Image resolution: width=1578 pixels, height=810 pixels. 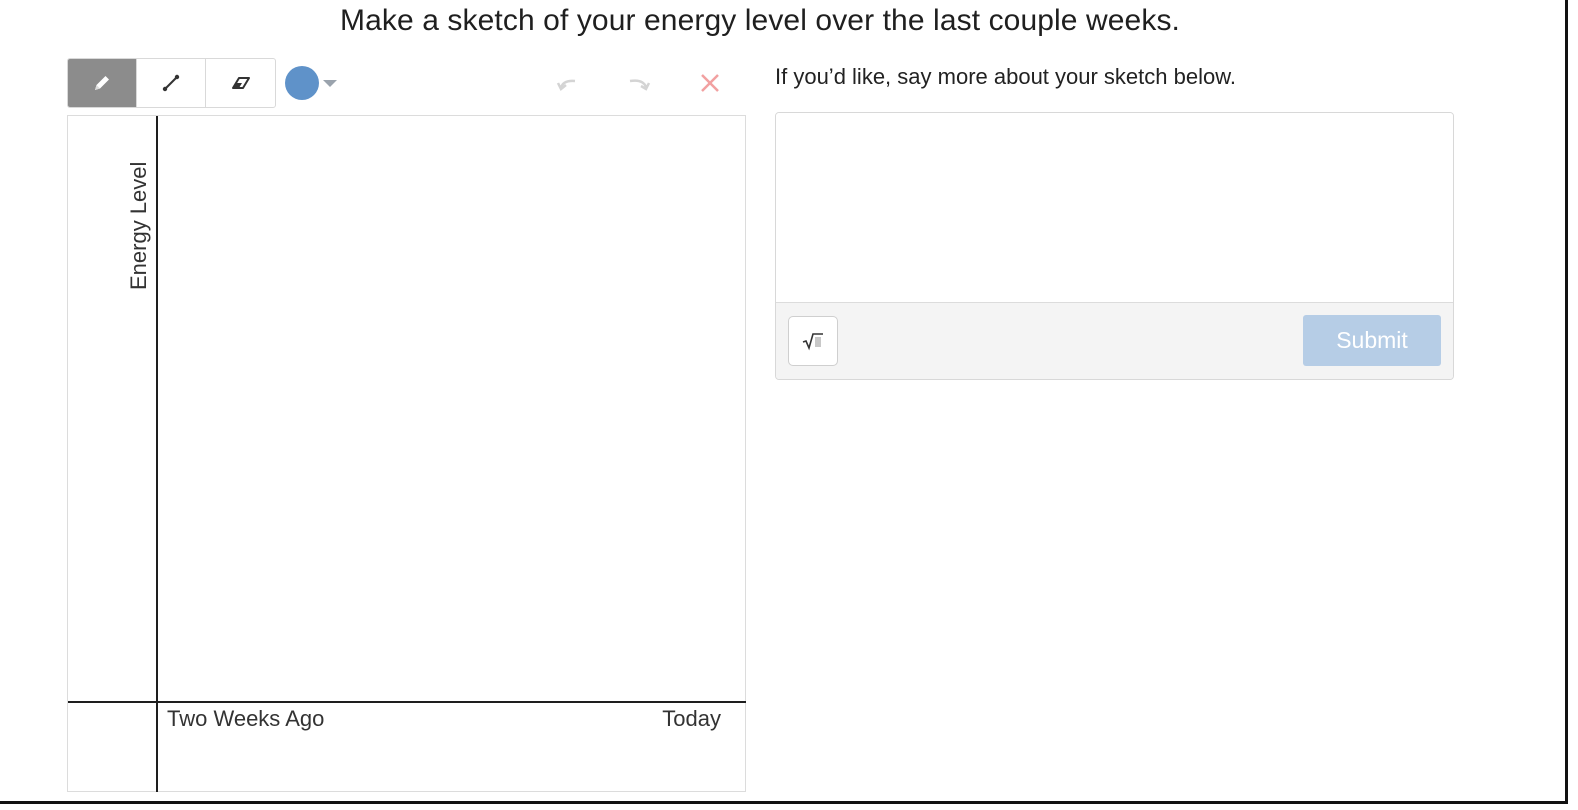 I want to click on chevron-down-icon, so click(x=330, y=83).